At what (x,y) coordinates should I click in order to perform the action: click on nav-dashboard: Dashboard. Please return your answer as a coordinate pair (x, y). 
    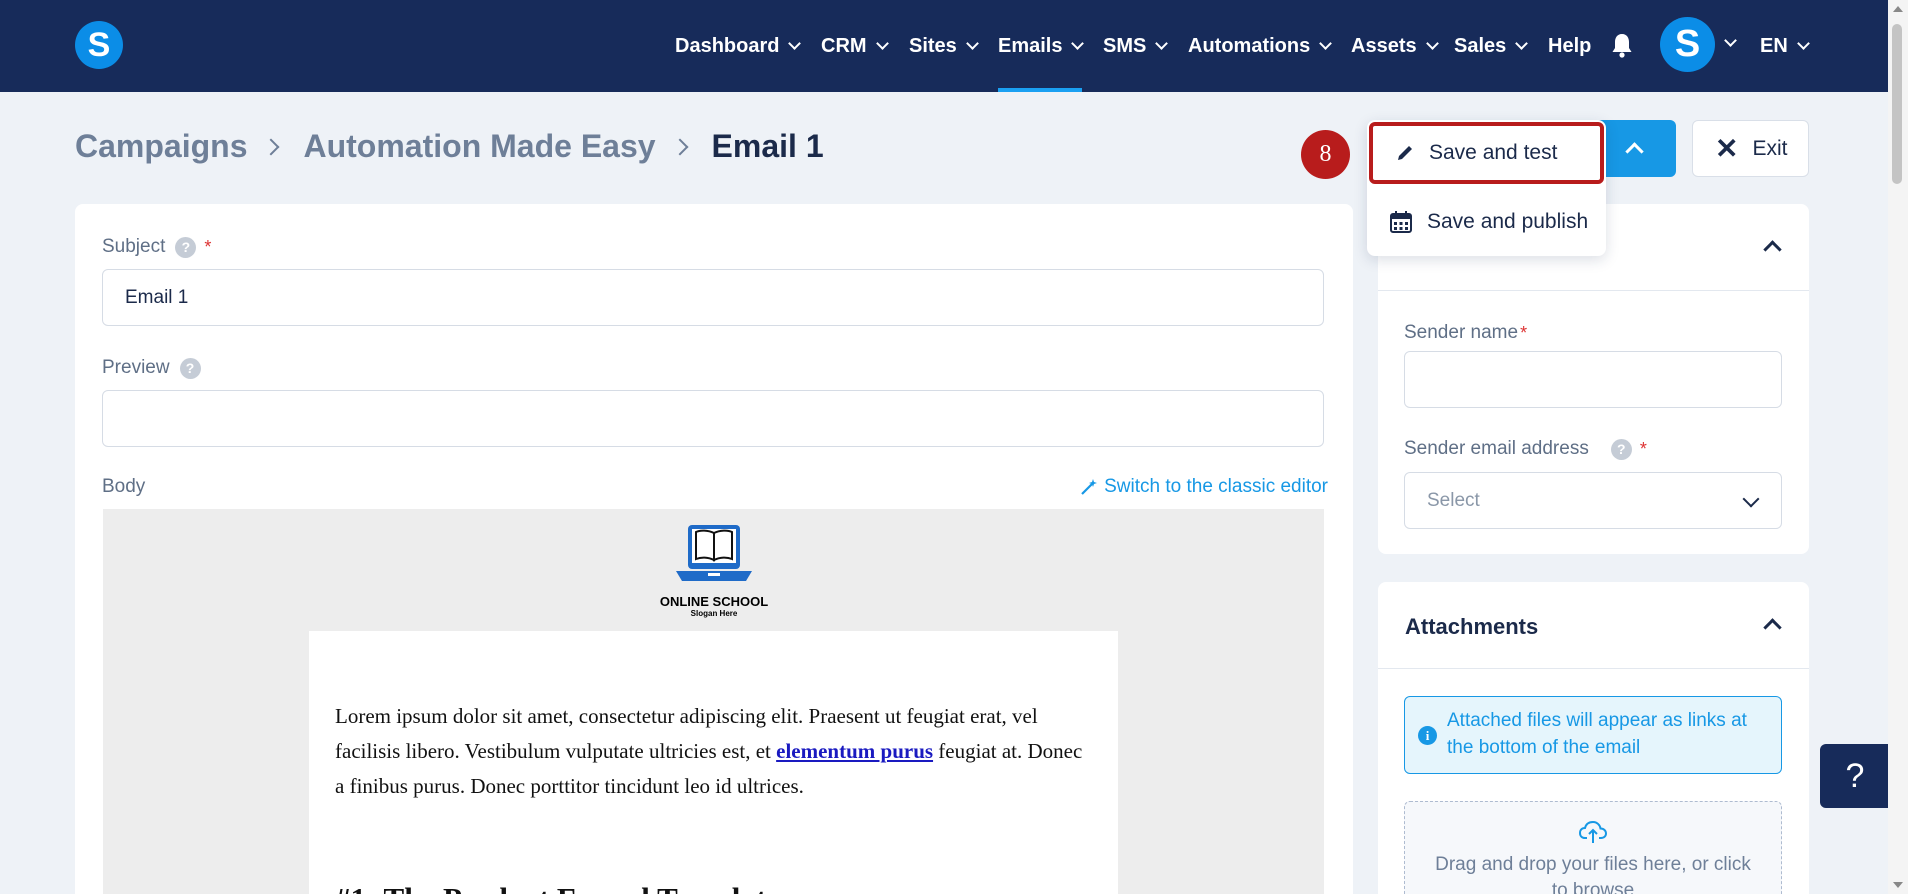
    Looking at the image, I should click on (738, 46).